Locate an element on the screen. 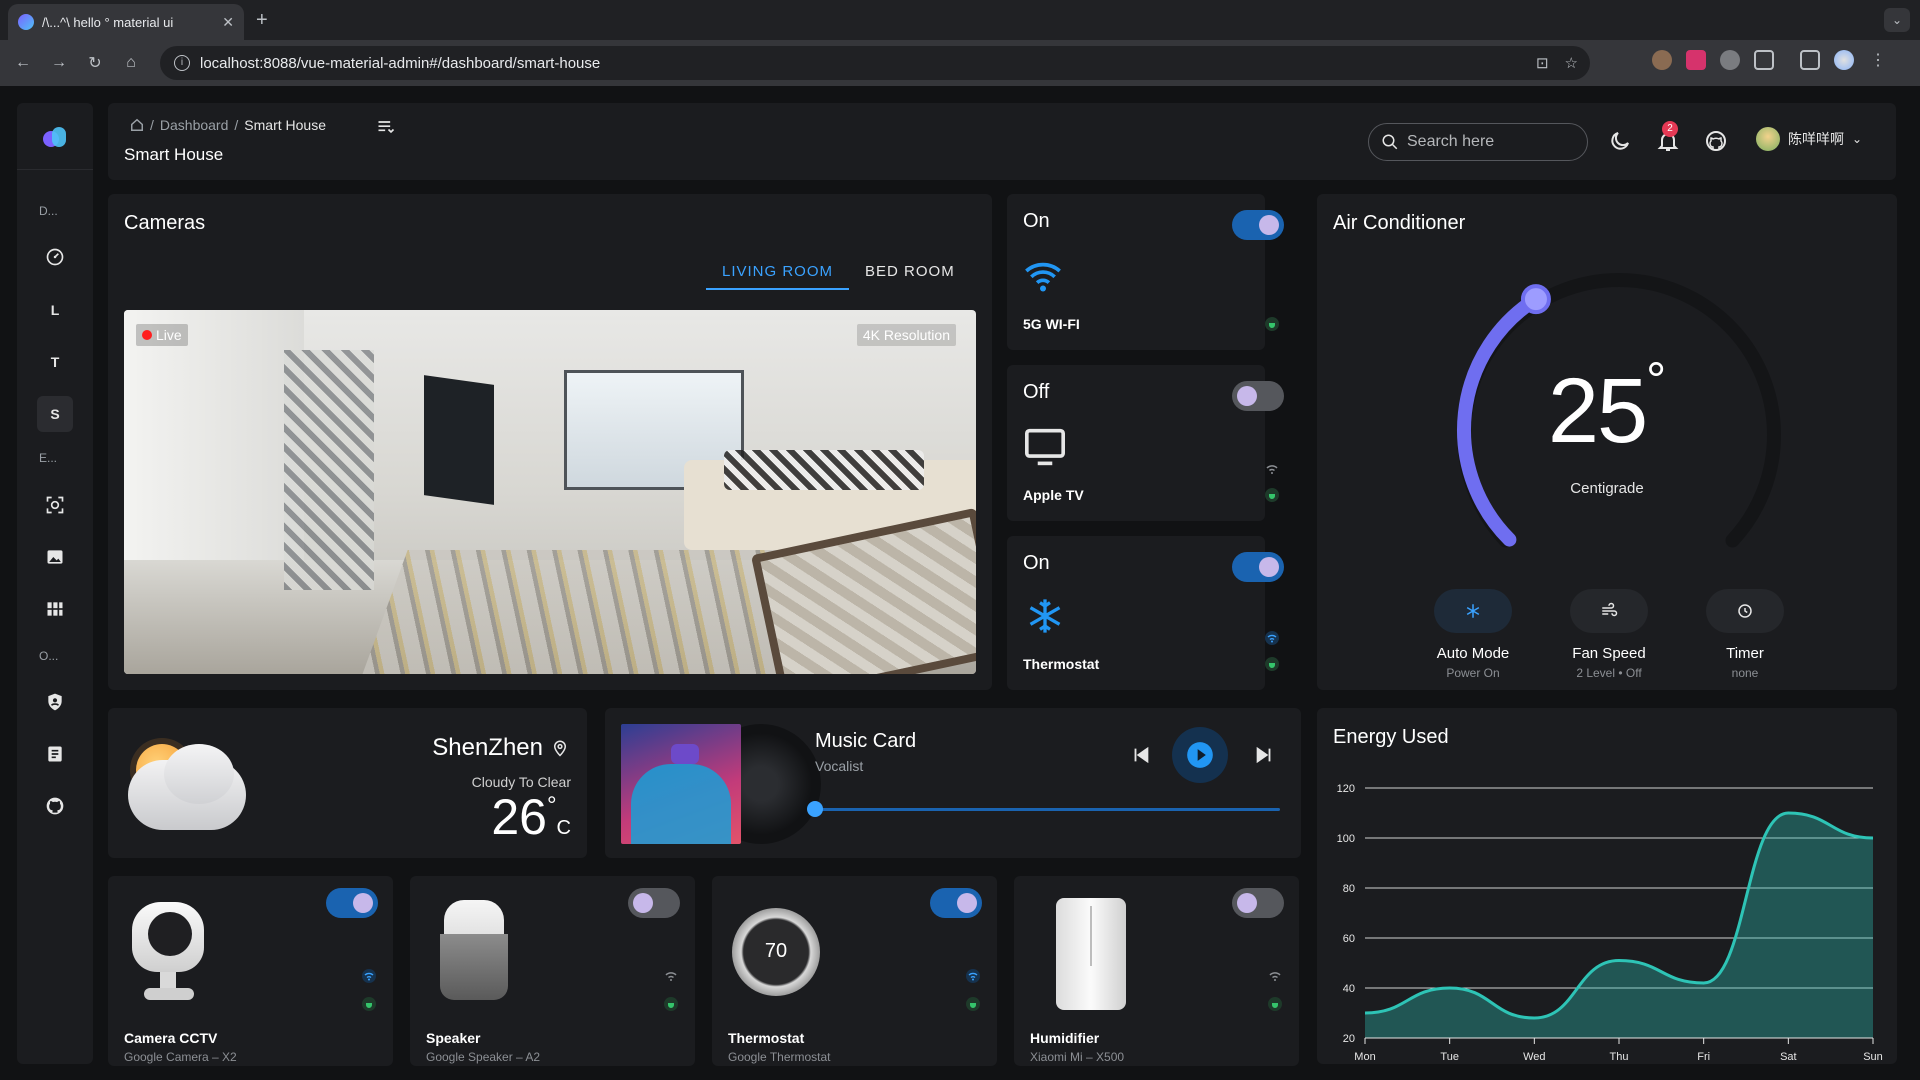 The height and width of the screenshot is (1080, 1920). sidebar-item-permission is located at coordinates (55, 702).